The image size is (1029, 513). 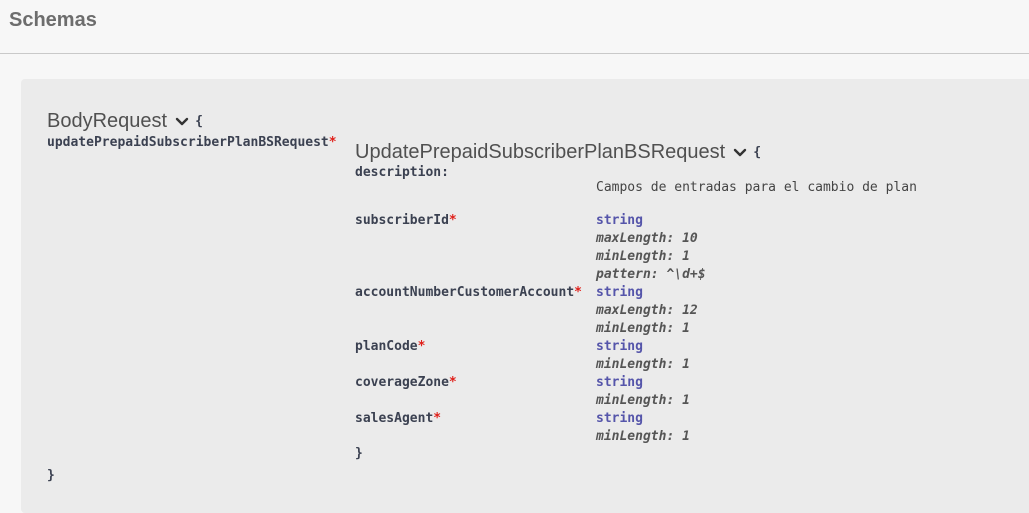 I want to click on section-title: Schemas, so click(x=53, y=20).